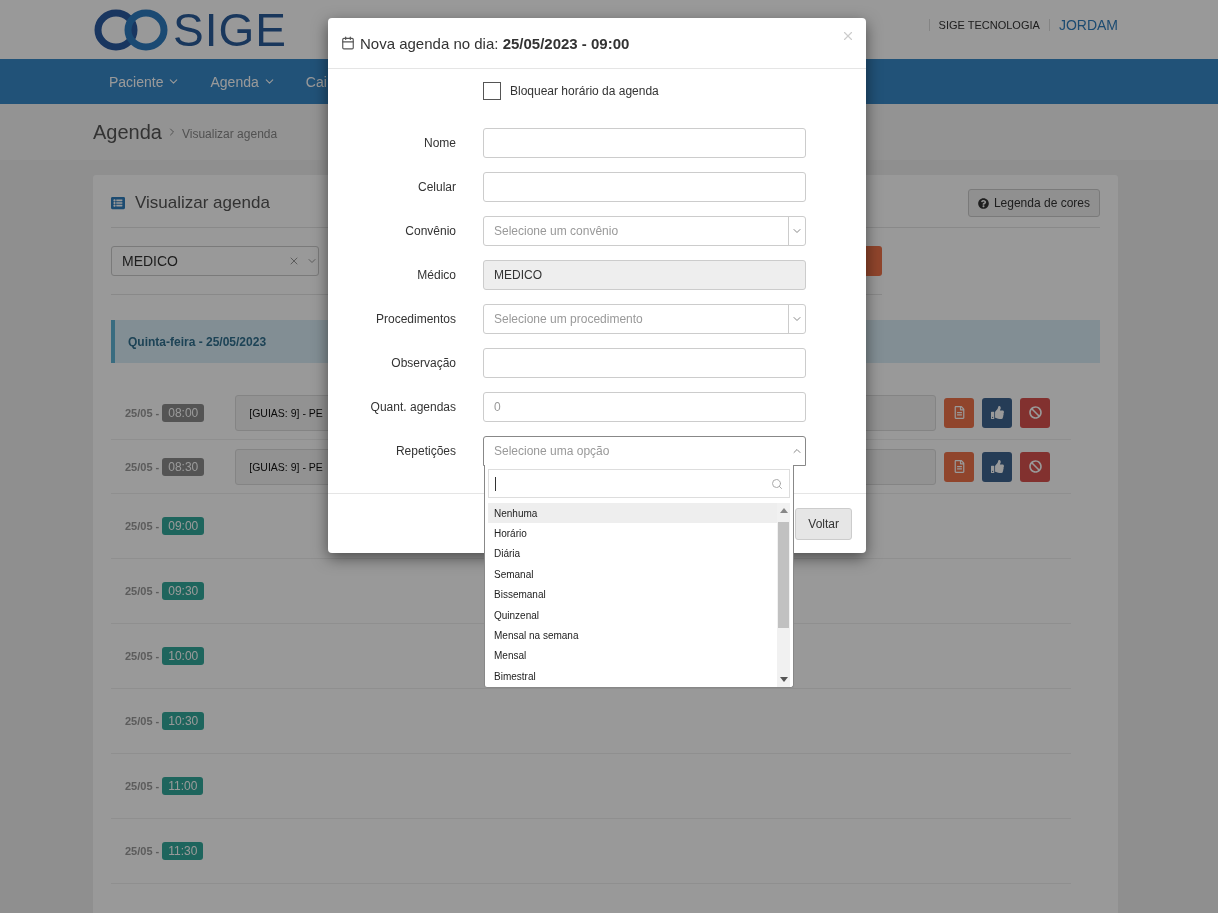  What do you see at coordinates (632, 656) in the screenshot?
I see `dropdown-option: Mensal` at bounding box center [632, 656].